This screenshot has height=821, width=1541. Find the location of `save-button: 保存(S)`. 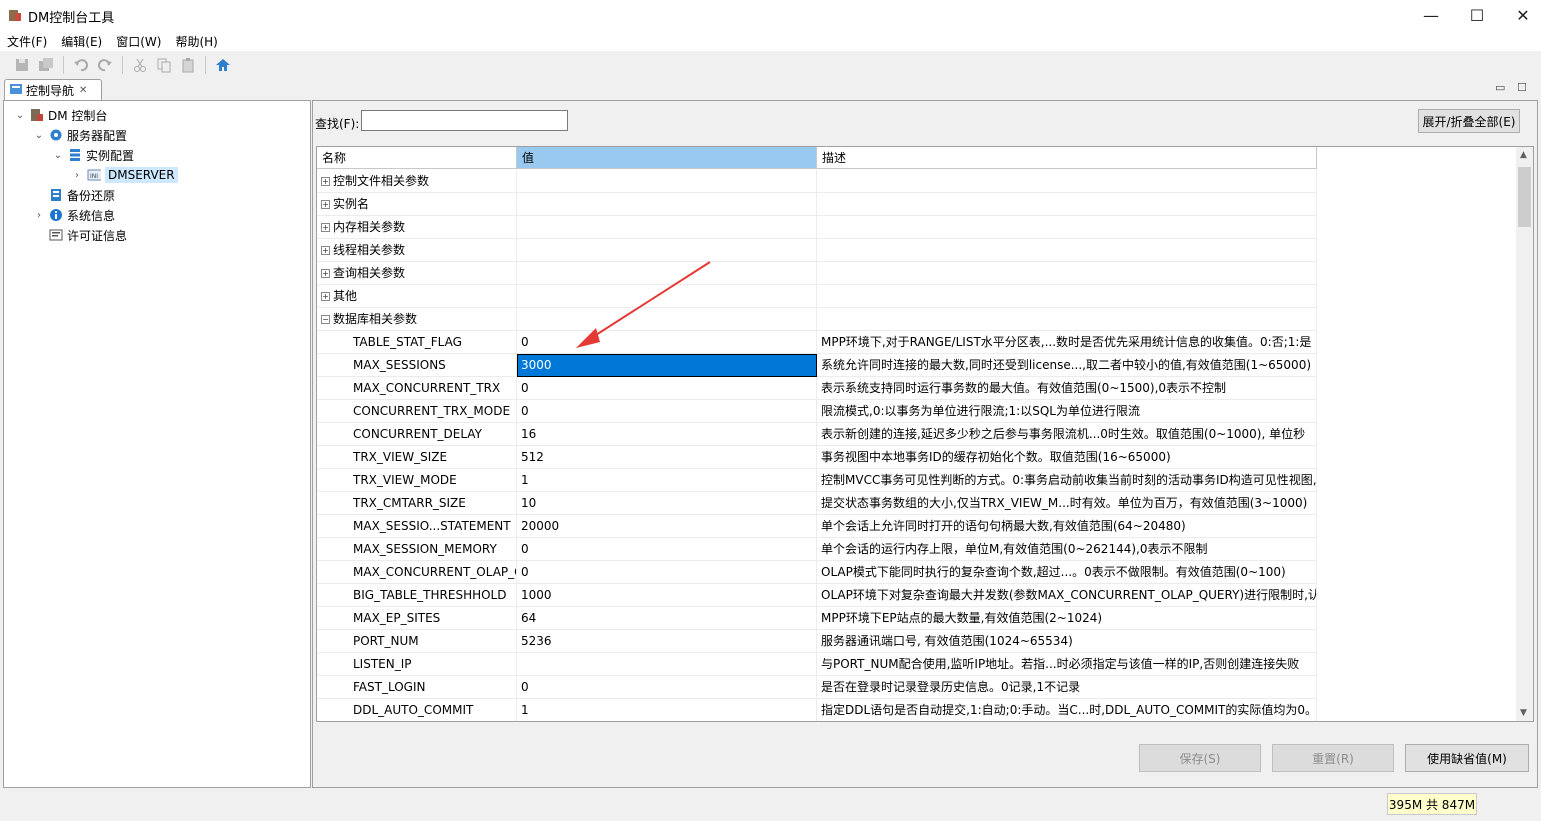

save-button: 保存(S) is located at coordinates (1200, 758).